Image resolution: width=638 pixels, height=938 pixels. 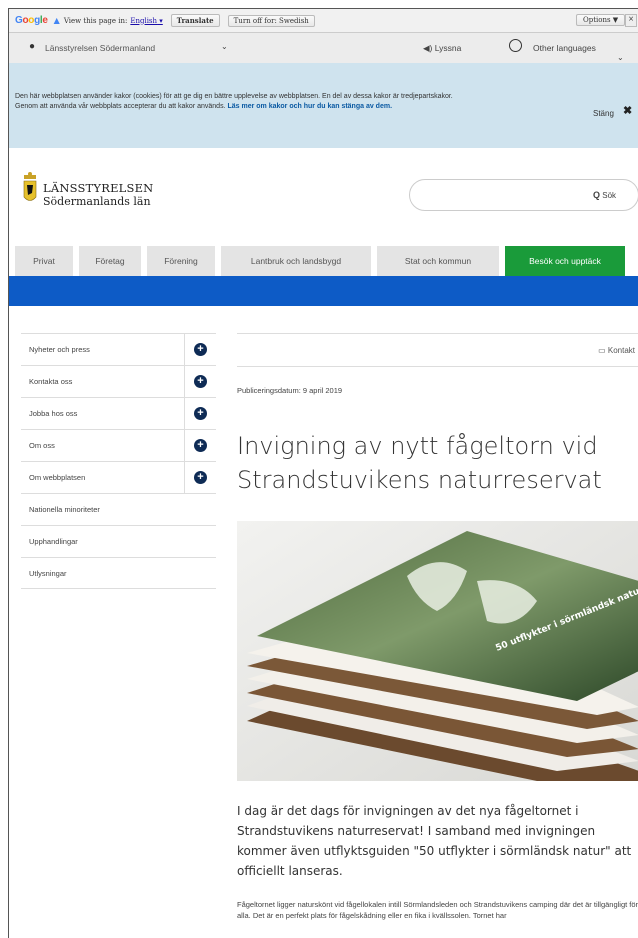 I want to click on translate-icon: ▲, so click(x=56, y=20).